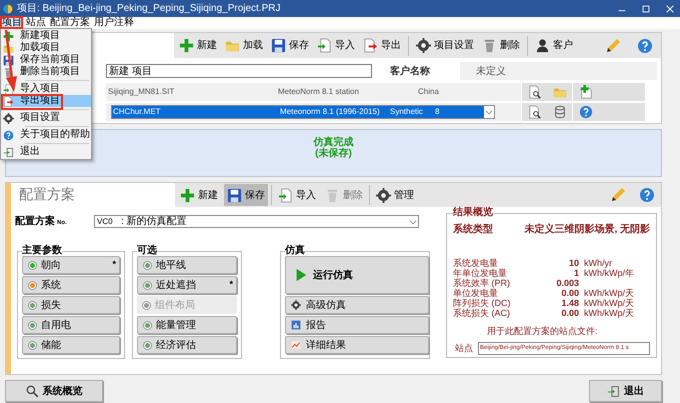 The width and height of the screenshot is (680, 403). I want to click on group-title: 结果概览, so click(473, 213).